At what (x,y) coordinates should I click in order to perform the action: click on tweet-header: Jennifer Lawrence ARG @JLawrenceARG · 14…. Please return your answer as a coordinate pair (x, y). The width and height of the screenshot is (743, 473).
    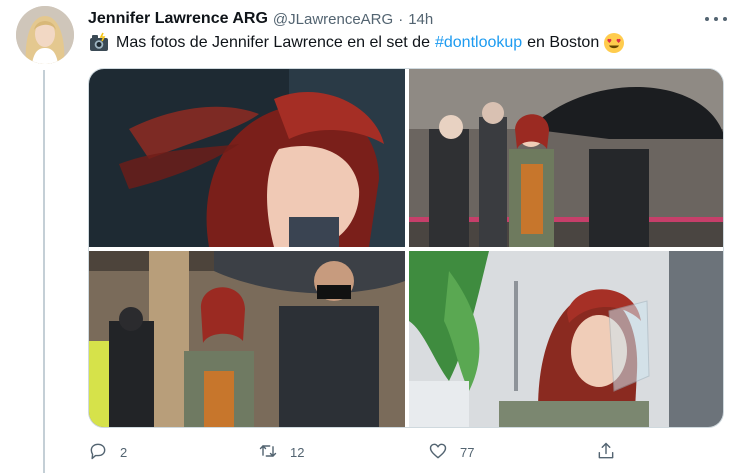
    Looking at the image, I should click on (407, 19).